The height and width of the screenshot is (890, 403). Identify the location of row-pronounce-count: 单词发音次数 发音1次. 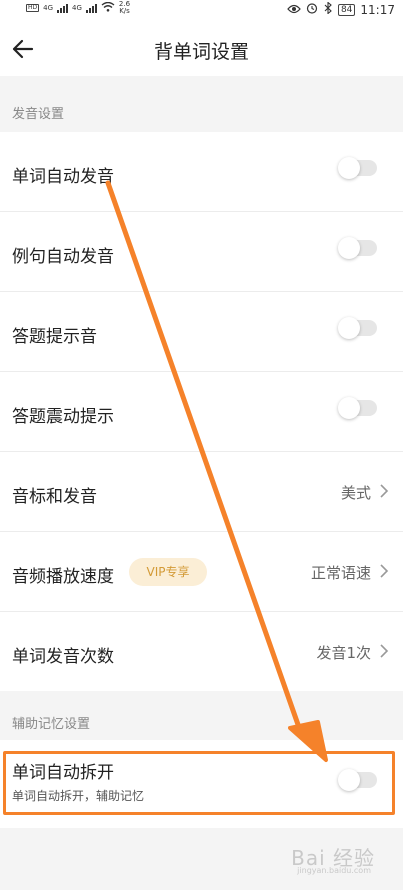
(201, 651).